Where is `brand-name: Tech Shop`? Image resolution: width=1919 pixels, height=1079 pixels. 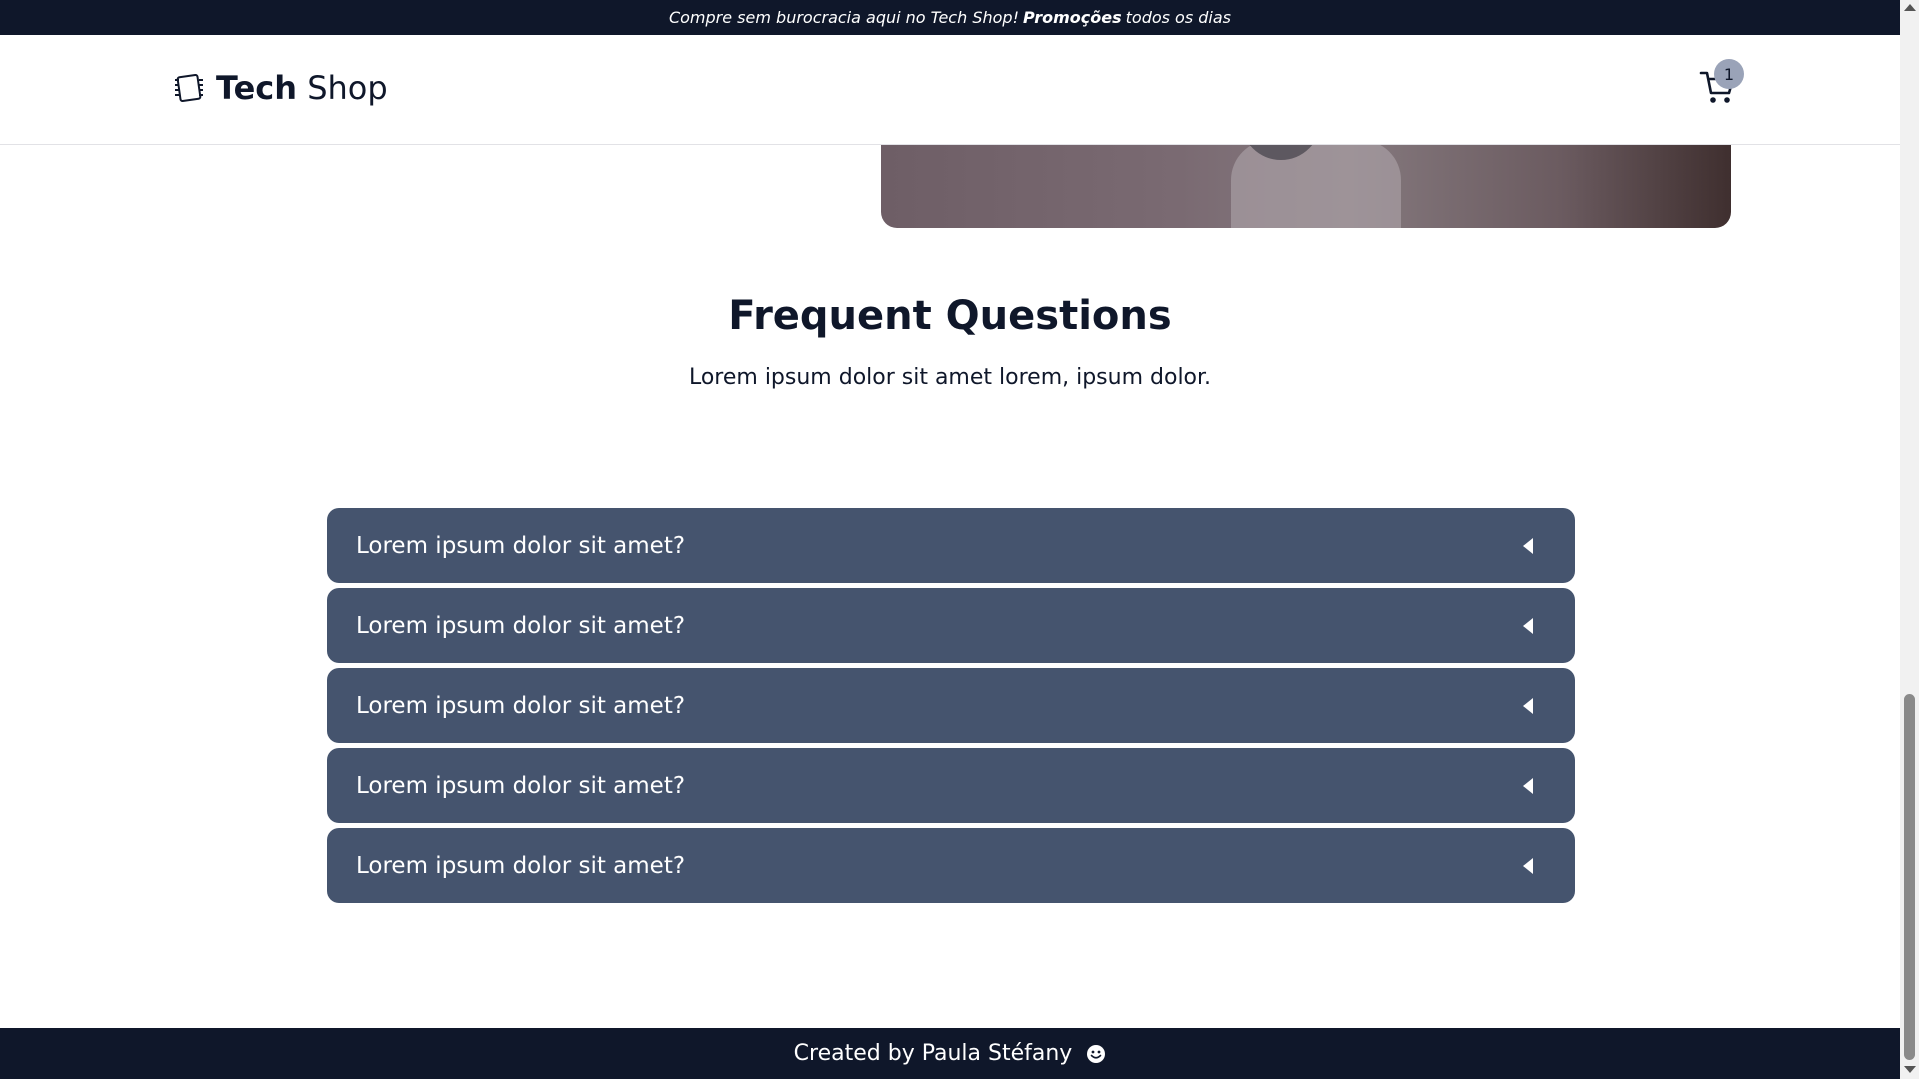 brand-name: Tech Shop is located at coordinates (302, 88).